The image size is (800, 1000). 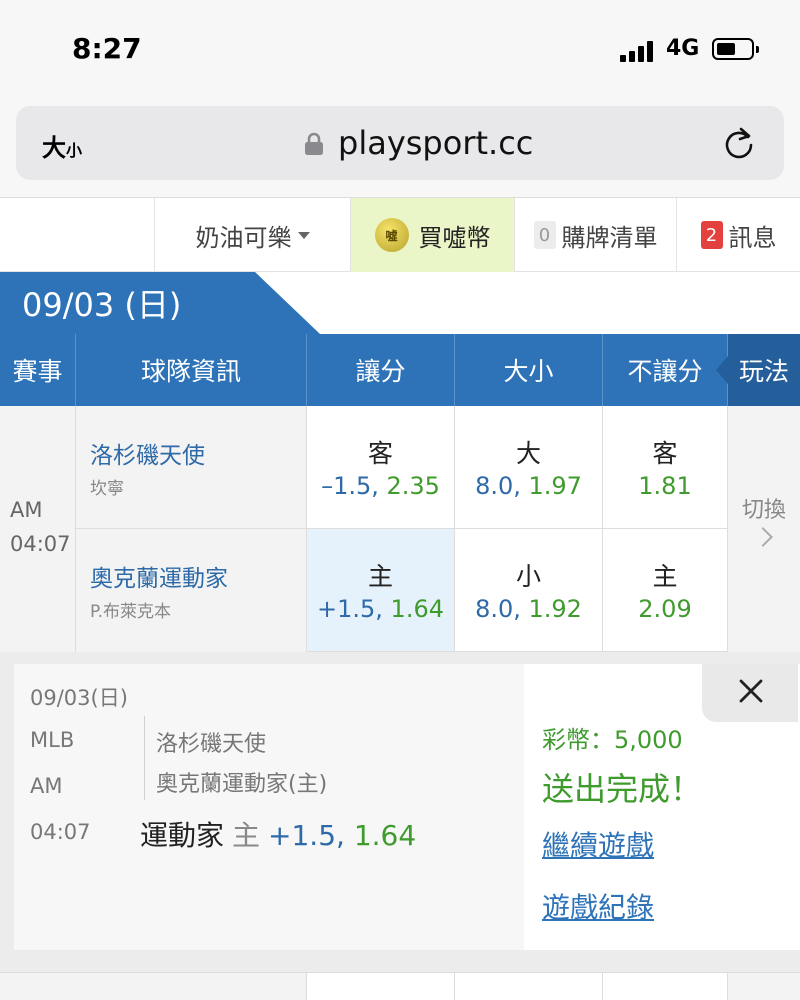 What do you see at coordinates (763, 537) in the screenshot?
I see `chevron-right-icon` at bounding box center [763, 537].